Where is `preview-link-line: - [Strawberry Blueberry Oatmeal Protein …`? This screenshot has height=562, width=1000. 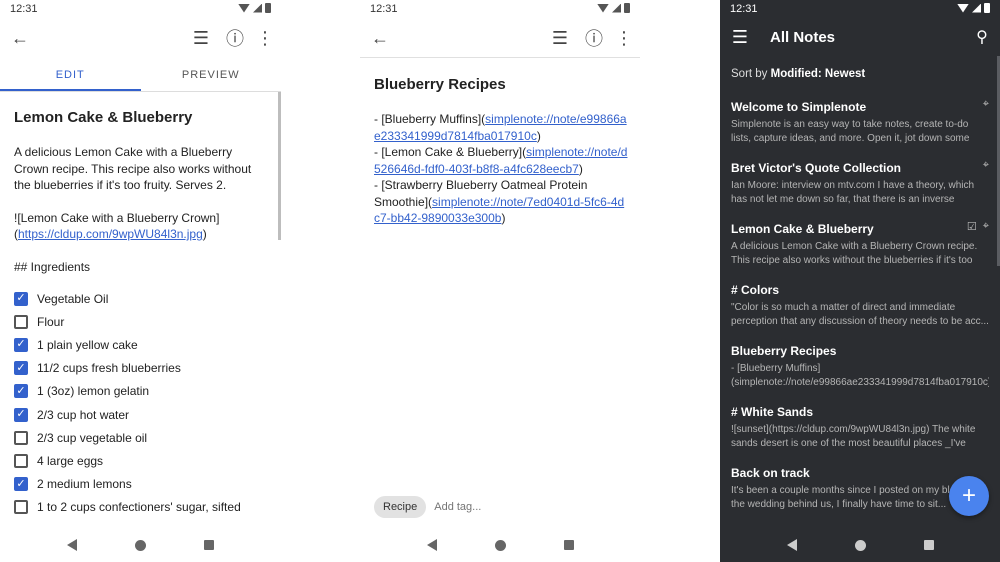 preview-link-line: - [Strawberry Blueberry Oatmeal Protein … is located at coordinates (502, 202).